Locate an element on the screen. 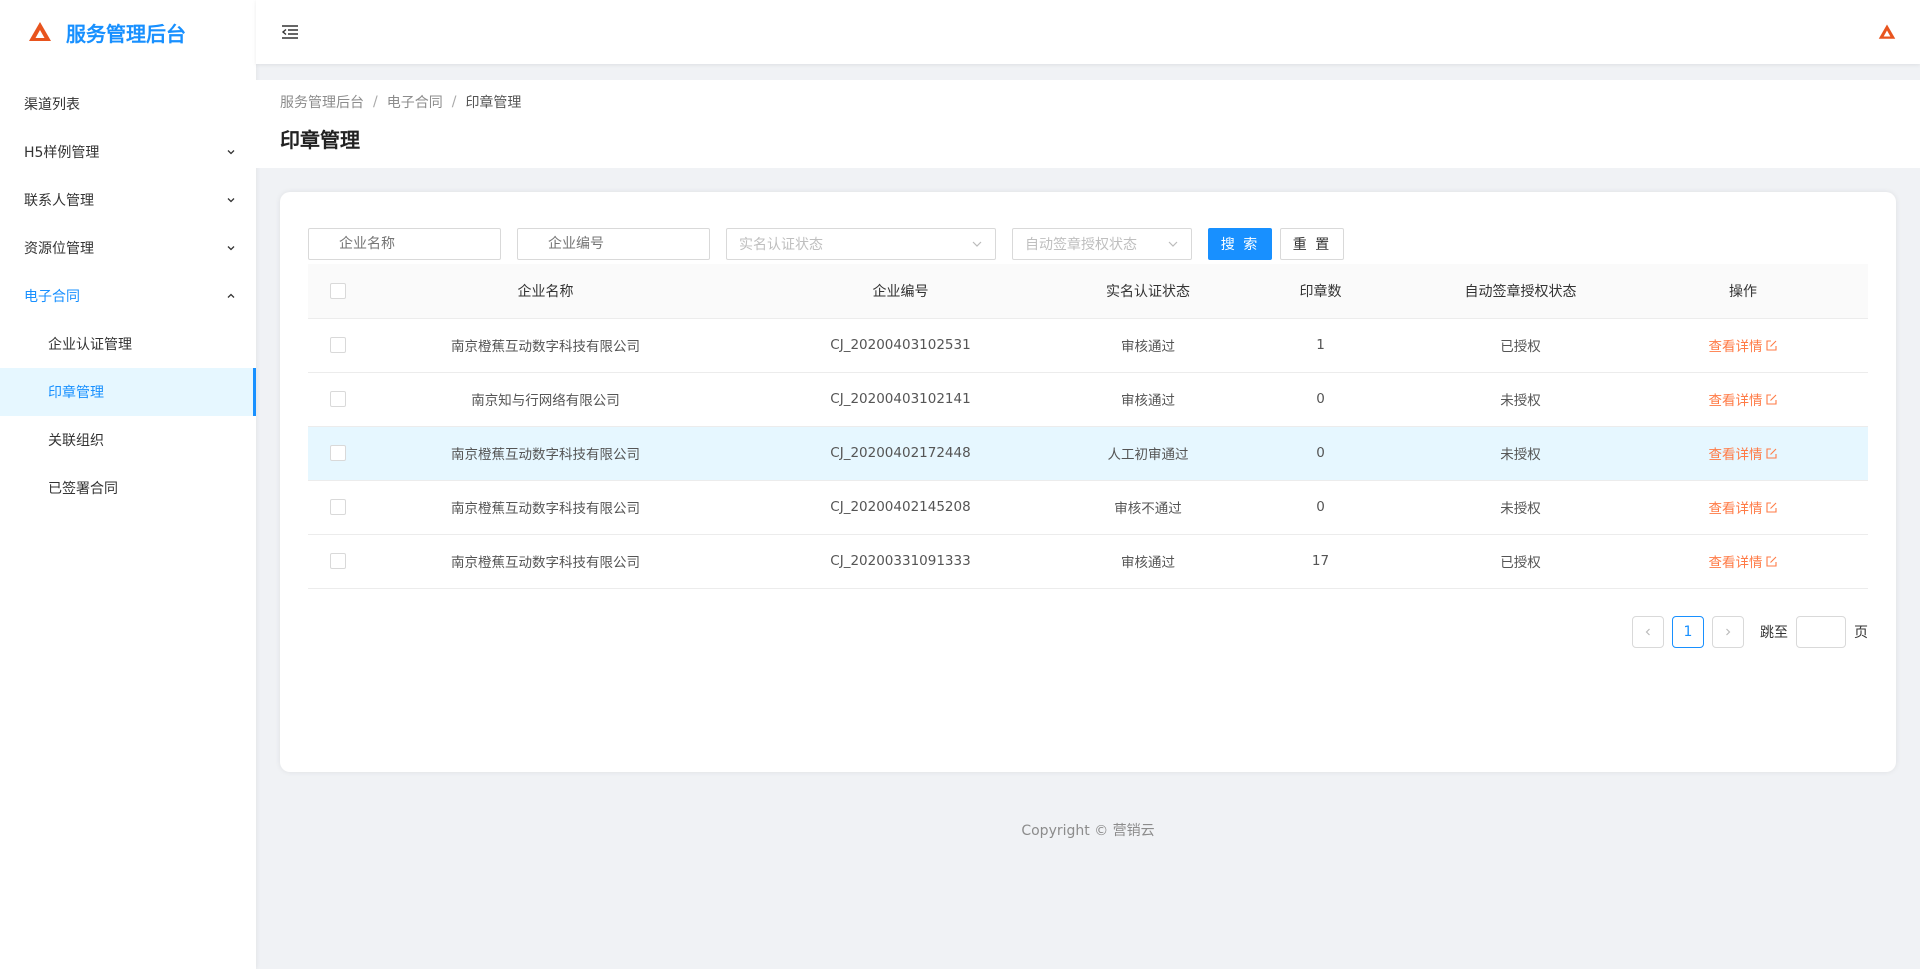 Image resolution: width=1920 pixels, height=969 pixels. sidebar-item-label: 资源位管理 is located at coordinates (59, 249).